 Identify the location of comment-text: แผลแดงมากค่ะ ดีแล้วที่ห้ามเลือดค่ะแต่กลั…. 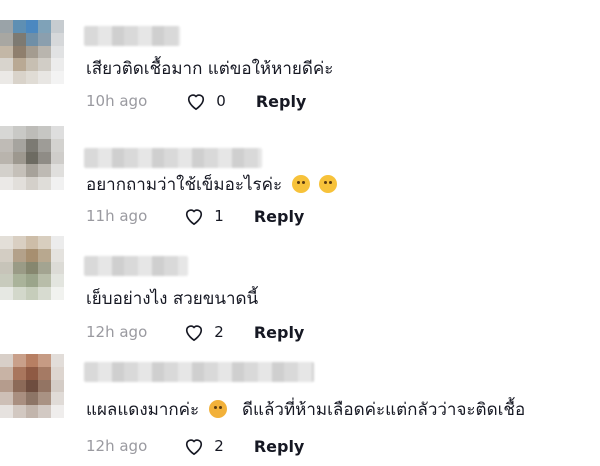
(305, 410).